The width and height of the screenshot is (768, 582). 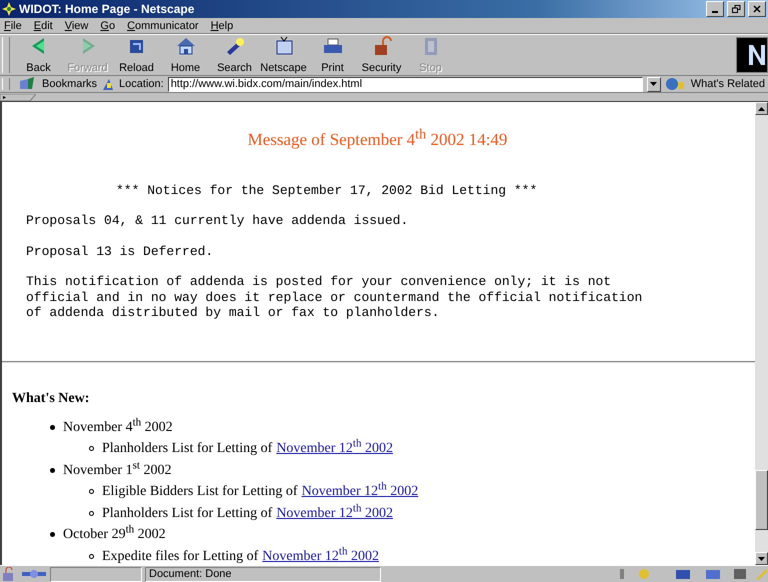 What do you see at coordinates (234, 55) in the screenshot?
I see `toolbar-button: Search` at bounding box center [234, 55].